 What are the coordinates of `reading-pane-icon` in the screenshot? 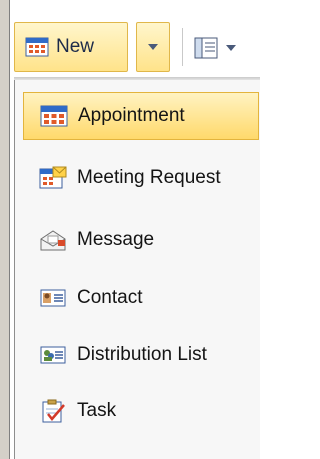 It's located at (206, 48).